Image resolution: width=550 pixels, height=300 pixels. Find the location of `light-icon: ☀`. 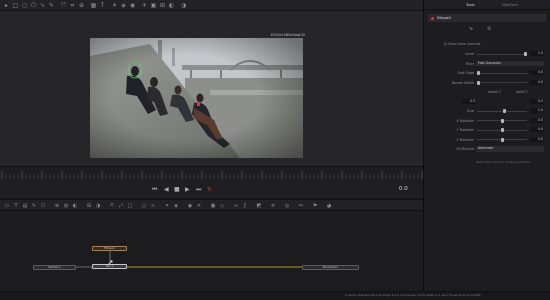

light-icon: ☀ is located at coordinates (144, 5).